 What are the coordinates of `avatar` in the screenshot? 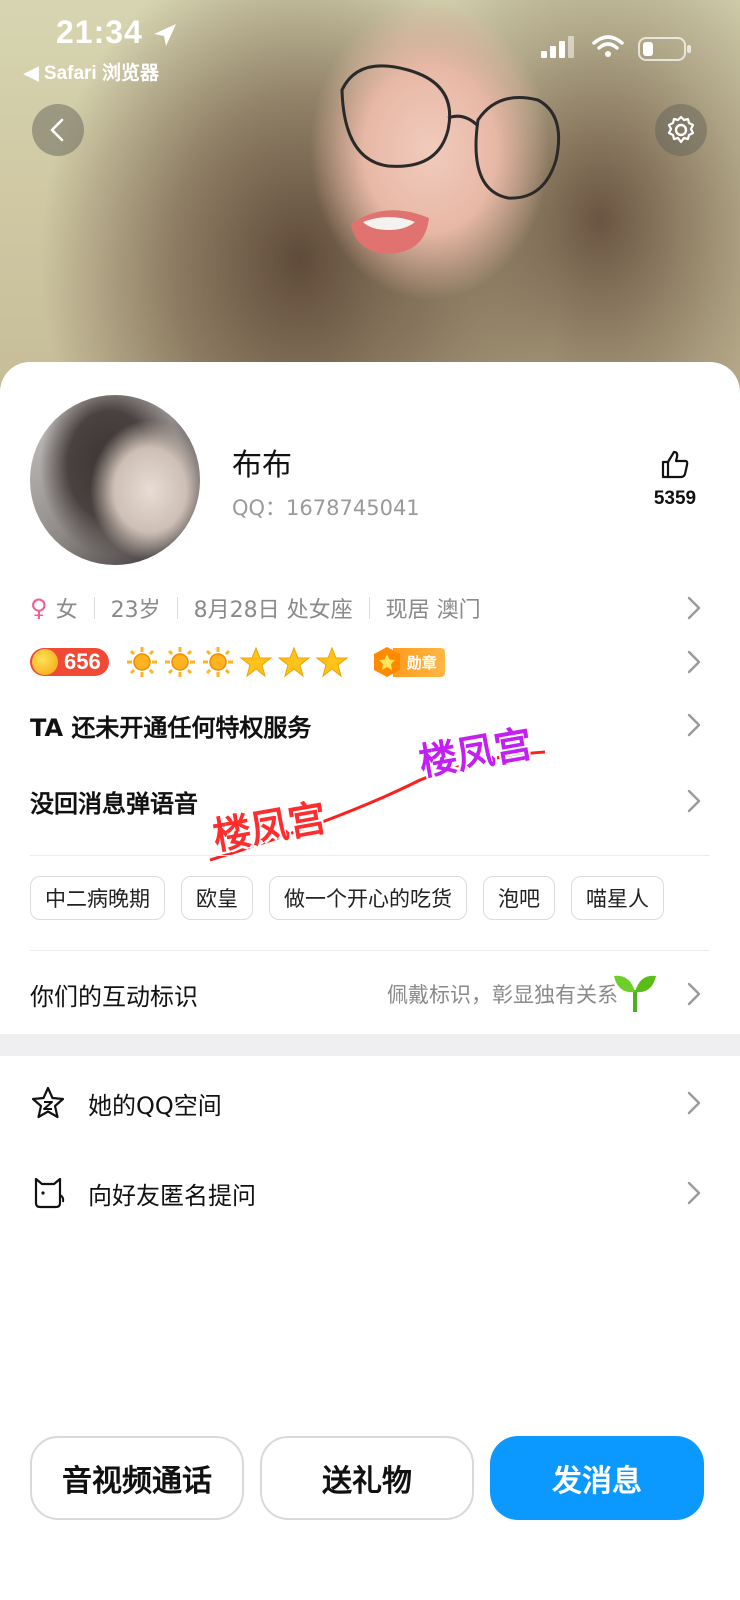 It's located at (115, 480).